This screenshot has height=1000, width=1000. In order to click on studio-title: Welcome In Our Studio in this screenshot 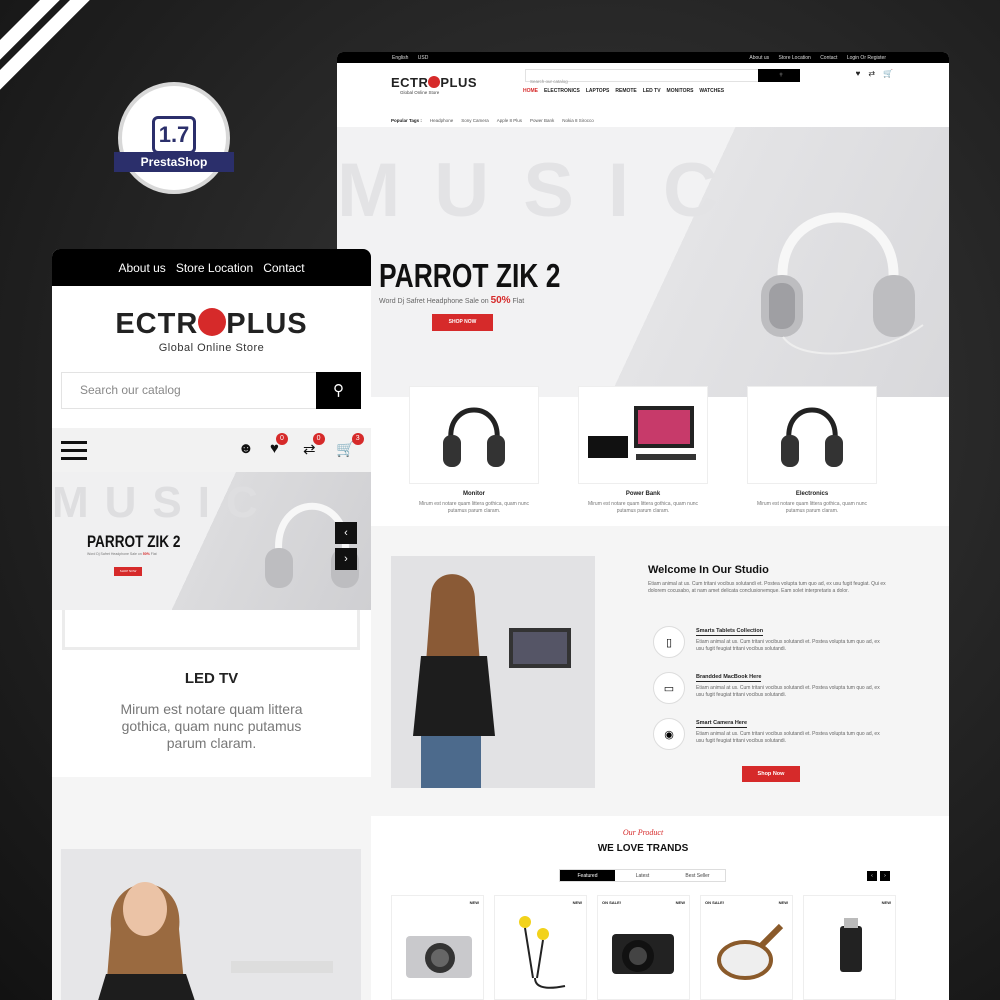, I will do `click(708, 570)`.